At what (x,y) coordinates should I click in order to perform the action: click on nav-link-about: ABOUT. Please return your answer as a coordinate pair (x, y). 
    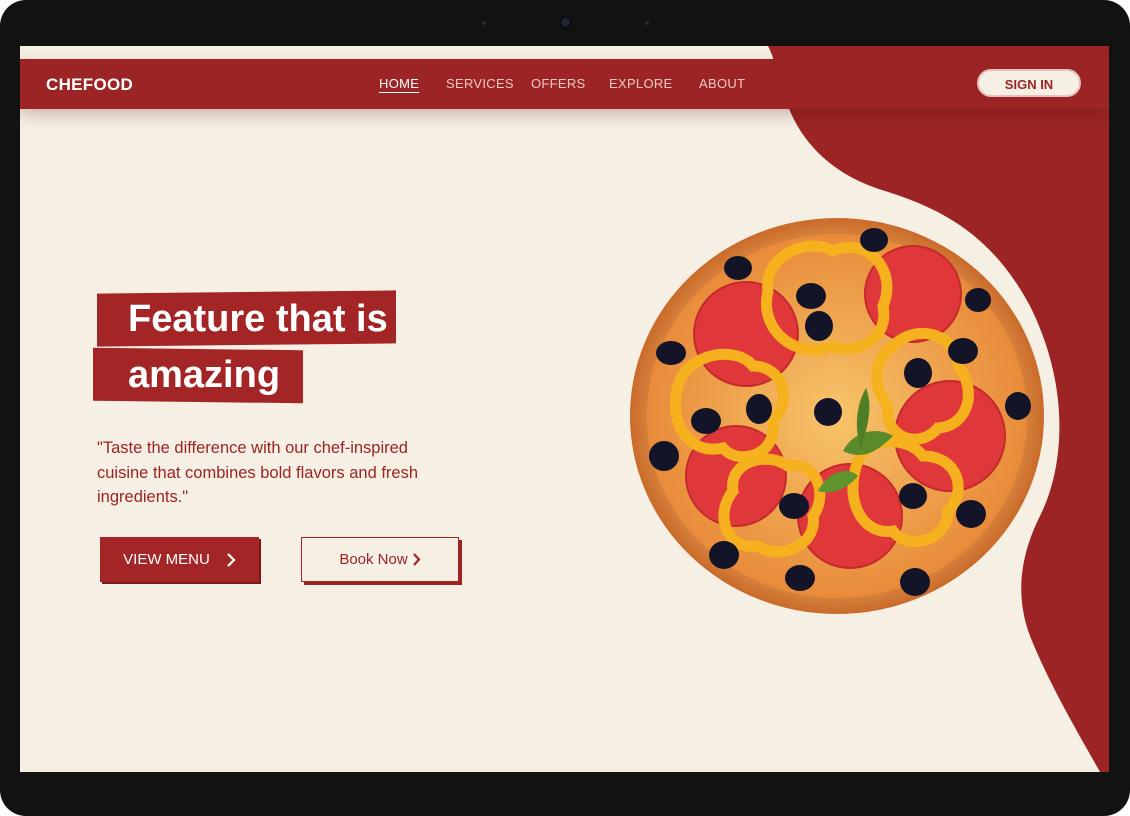
    Looking at the image, I should click on (722, 83).